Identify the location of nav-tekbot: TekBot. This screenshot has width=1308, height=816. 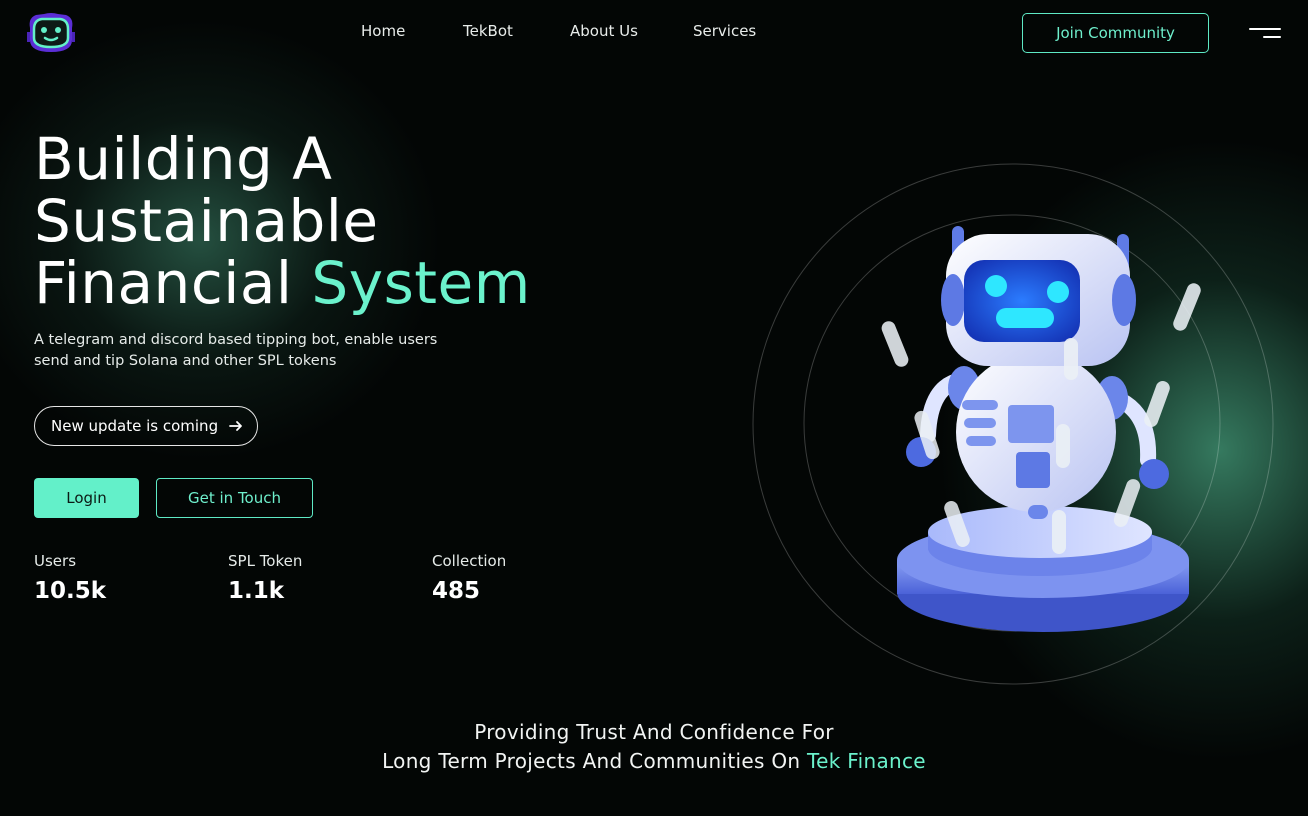
(488, 31).